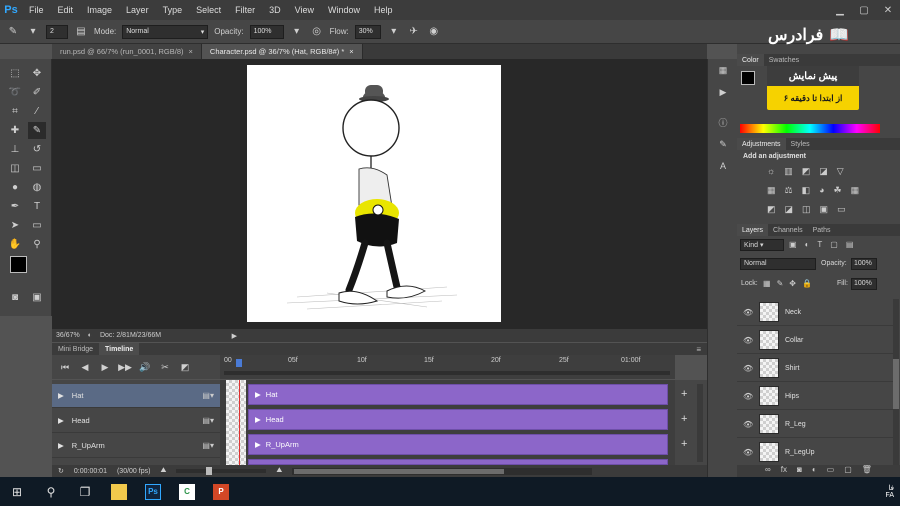 The width and height of the screenshot is (900, 506). Describe the element at coordinates (15, 92) in the screenshot. I see `lasso-tool-icon: ➰` at that location.